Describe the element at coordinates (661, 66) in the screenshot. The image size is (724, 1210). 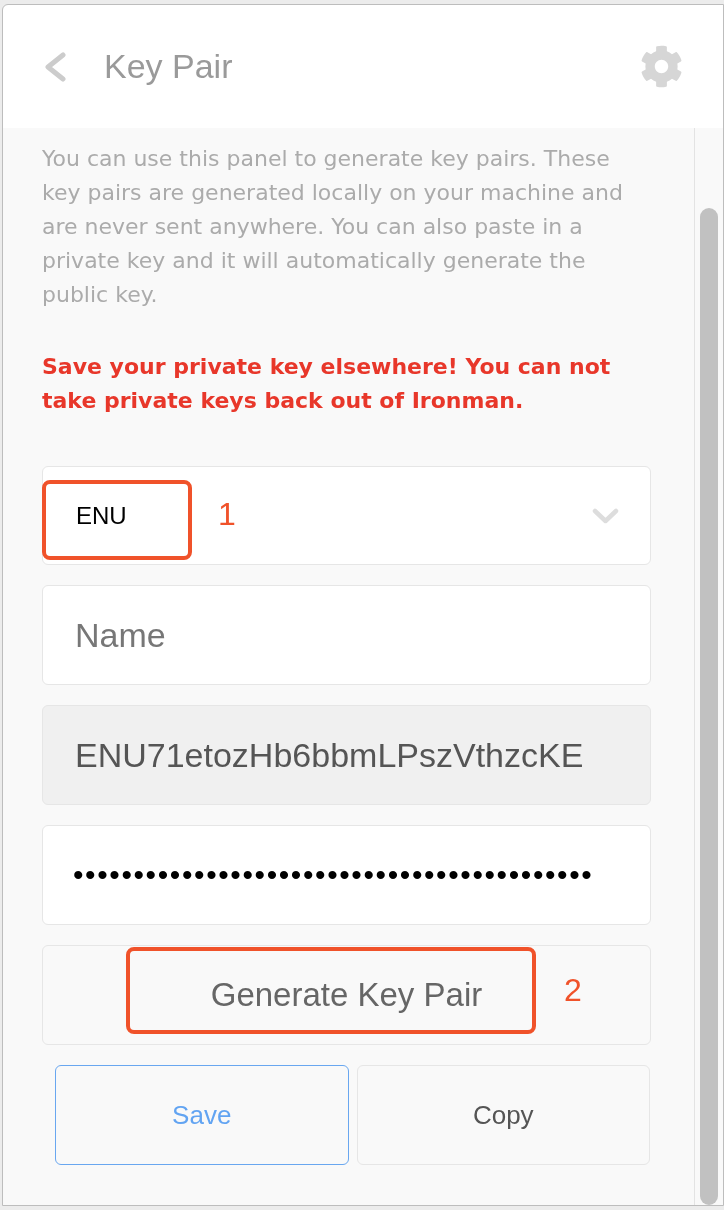
I see `settings-icon` at that location.